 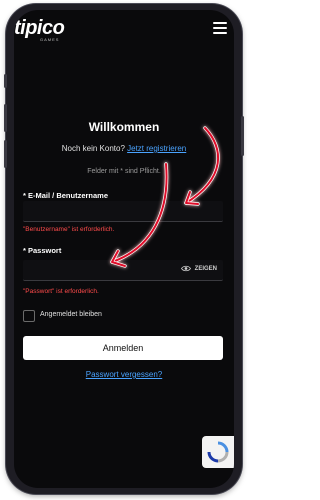 What do you see at coordinates (165, 197) in the screenshot?
I see `annotation-arrows` at bounding box center [165, 197].